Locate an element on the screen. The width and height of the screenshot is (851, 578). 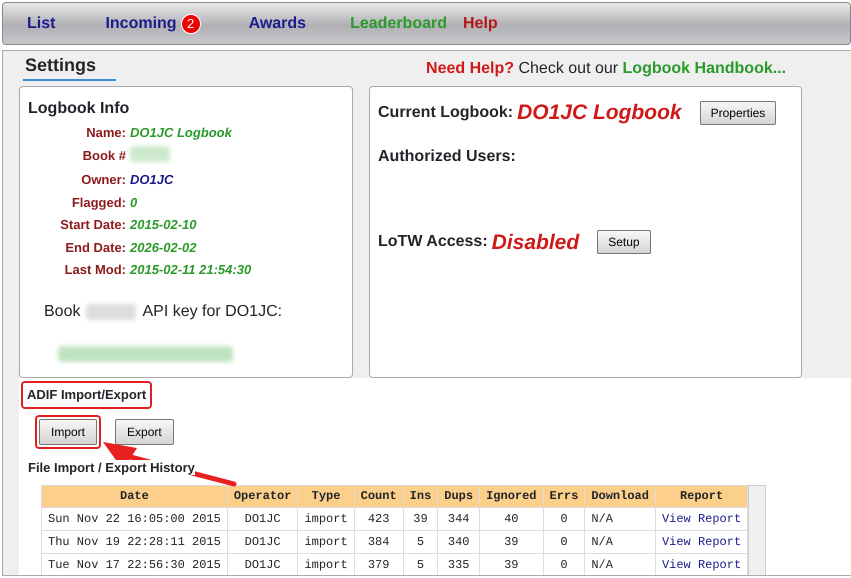
field-label: Flagged: is located at coordinates (98, 203).